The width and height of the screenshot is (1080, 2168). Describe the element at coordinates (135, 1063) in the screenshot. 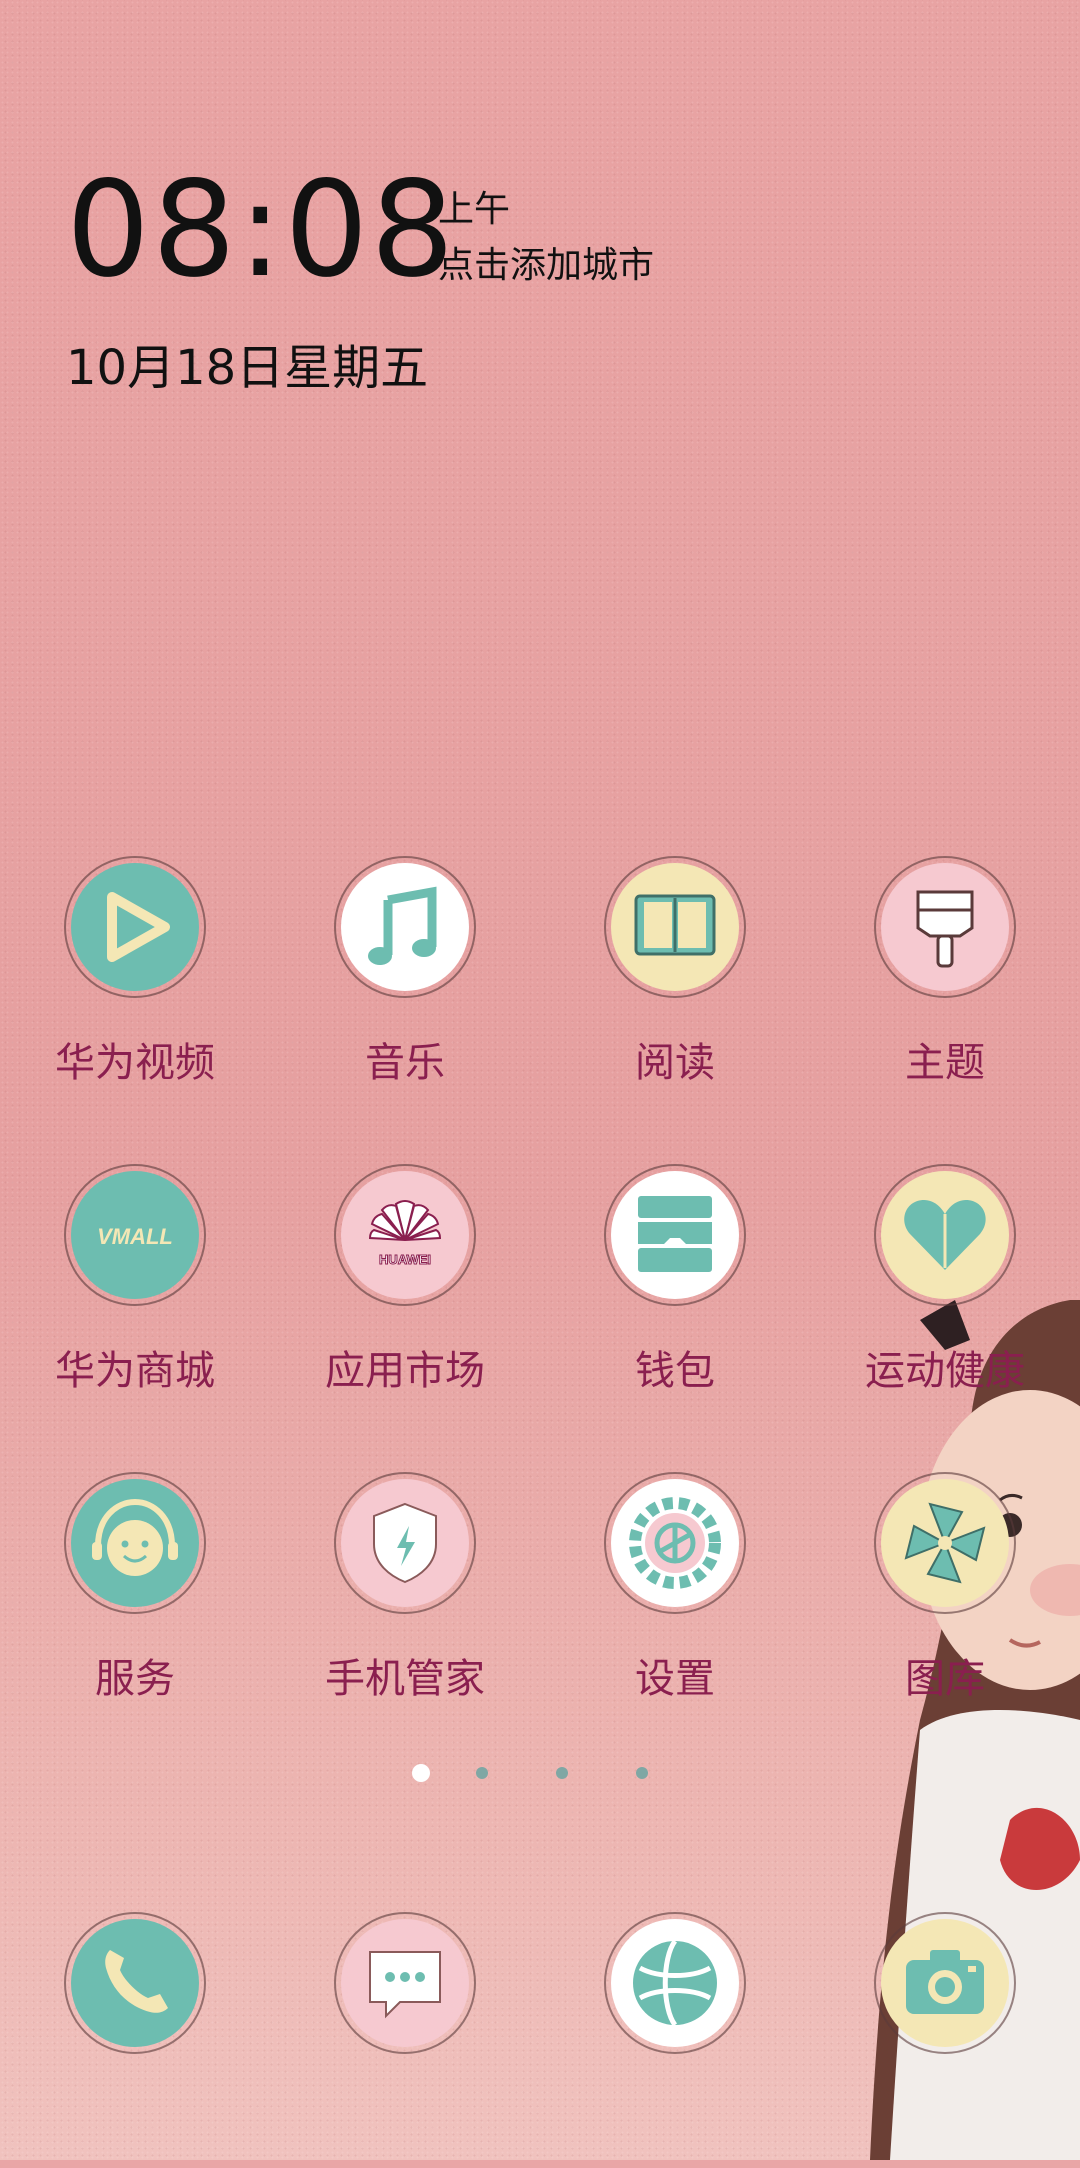

I see `app-label: 华为视频` at that location.